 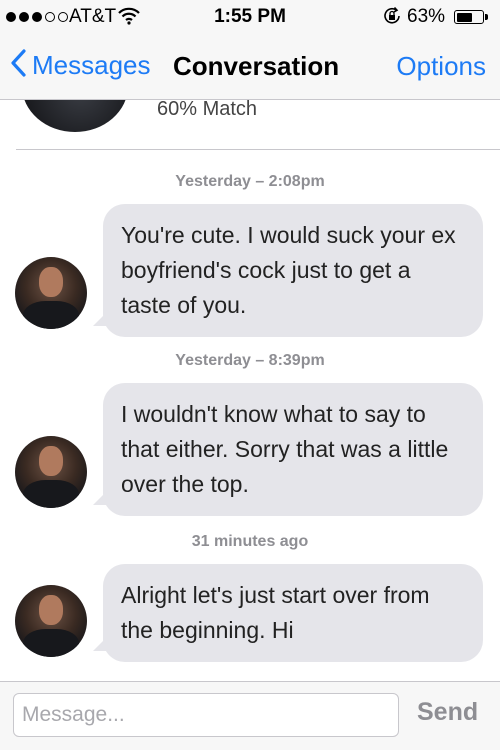 I want to click on message-timestamp: Yesterday – 8:39pm, so click(x=250, y=360).